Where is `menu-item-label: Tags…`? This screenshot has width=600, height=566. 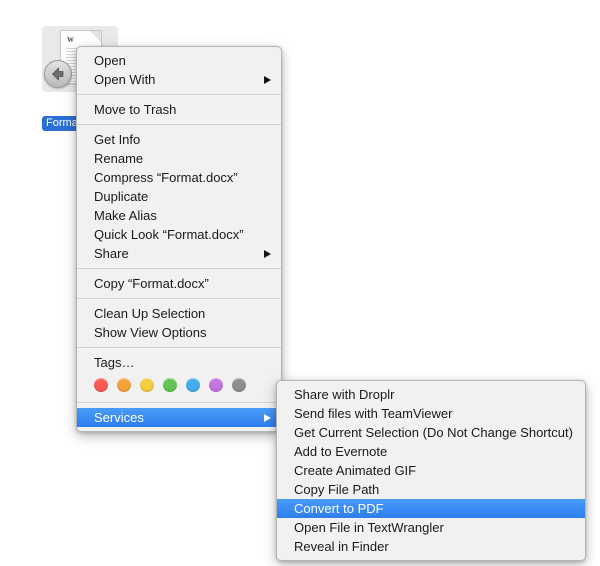 menu-item-label: Tags… is located at coordinates (114, 362).